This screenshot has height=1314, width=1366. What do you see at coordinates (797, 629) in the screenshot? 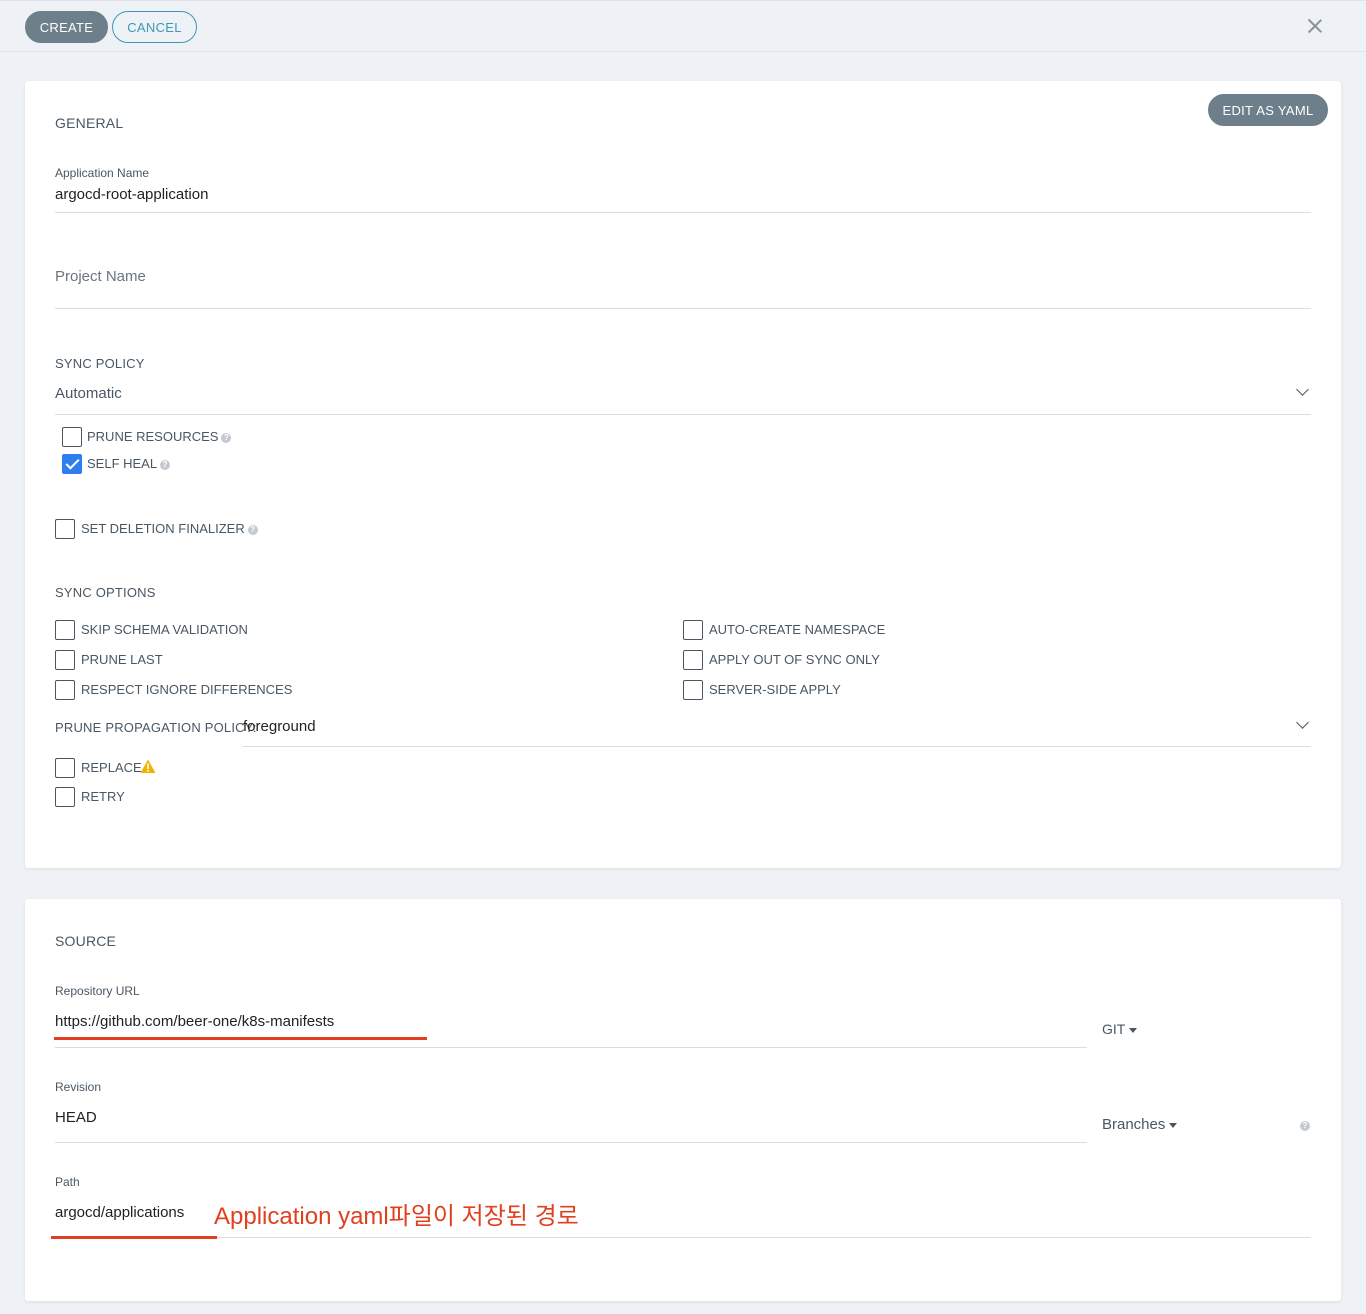
I see `auto-create-namespace-label: AUTO-CREATE NAMESPACE` at bounding box center [797, 629].